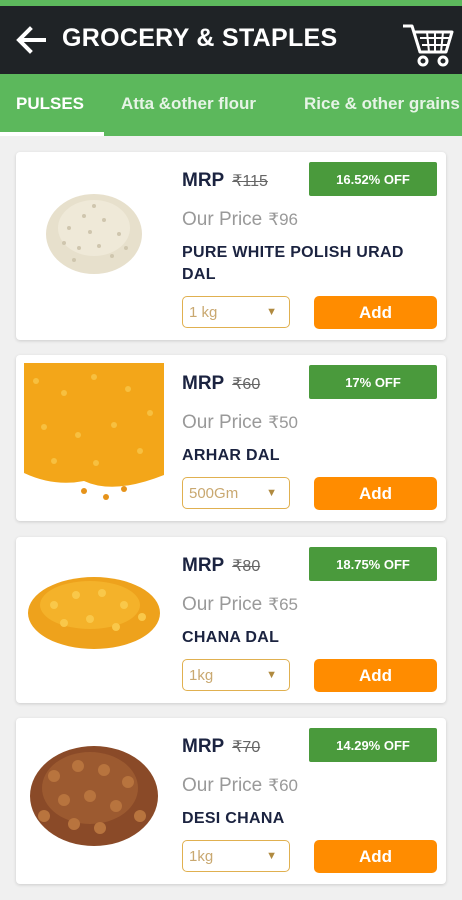  What do you see at coordinates (283, 785) in the screenshot?
I see `our-price-value: ₹60` at bounding box center [283, 785].